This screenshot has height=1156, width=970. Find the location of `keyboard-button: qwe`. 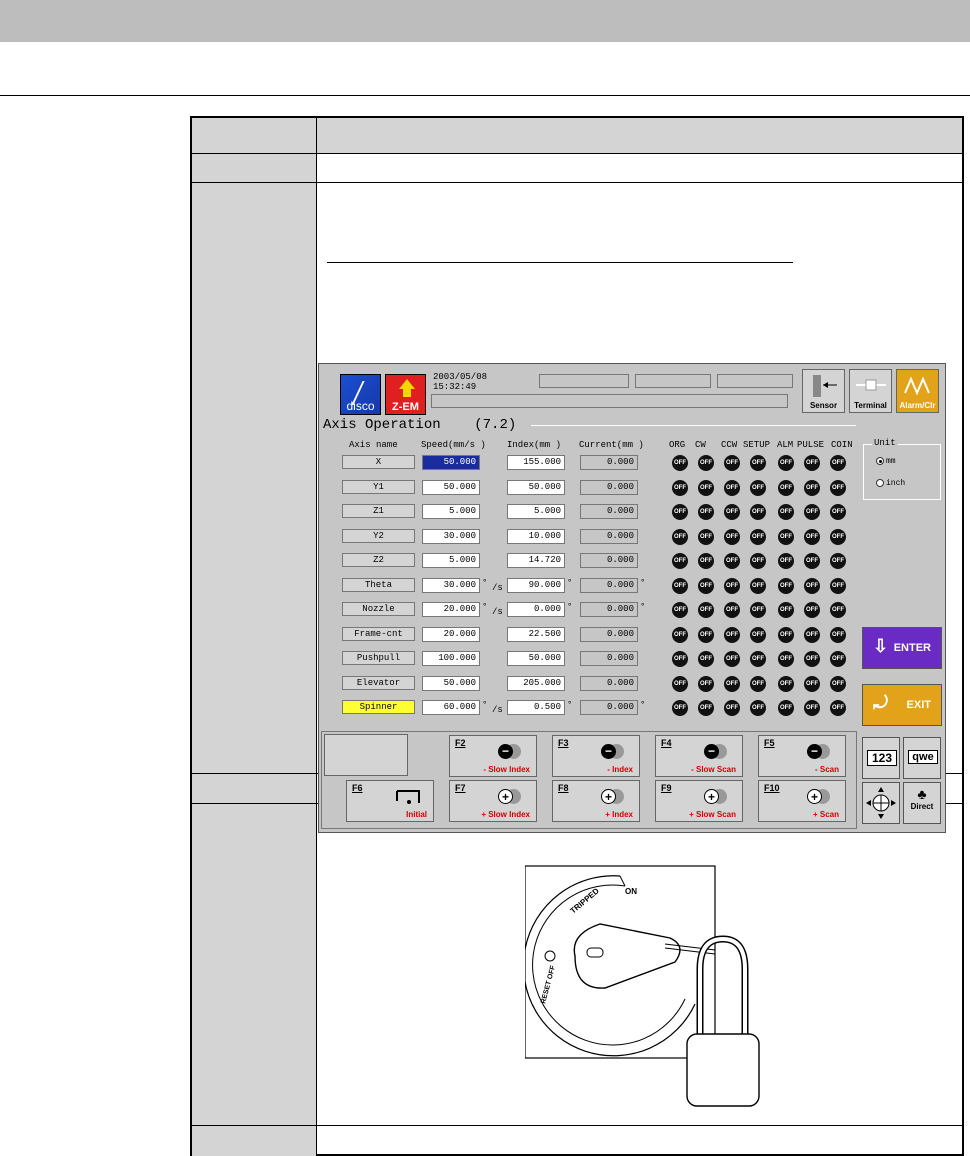

keyboard-button: qwe is located at coordinates (922, 758).